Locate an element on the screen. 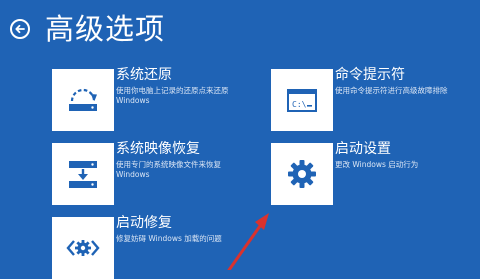 Image resolution: width=480 pixels, height=279 pixels. system-image-tile is located at coordinates (83, 174).